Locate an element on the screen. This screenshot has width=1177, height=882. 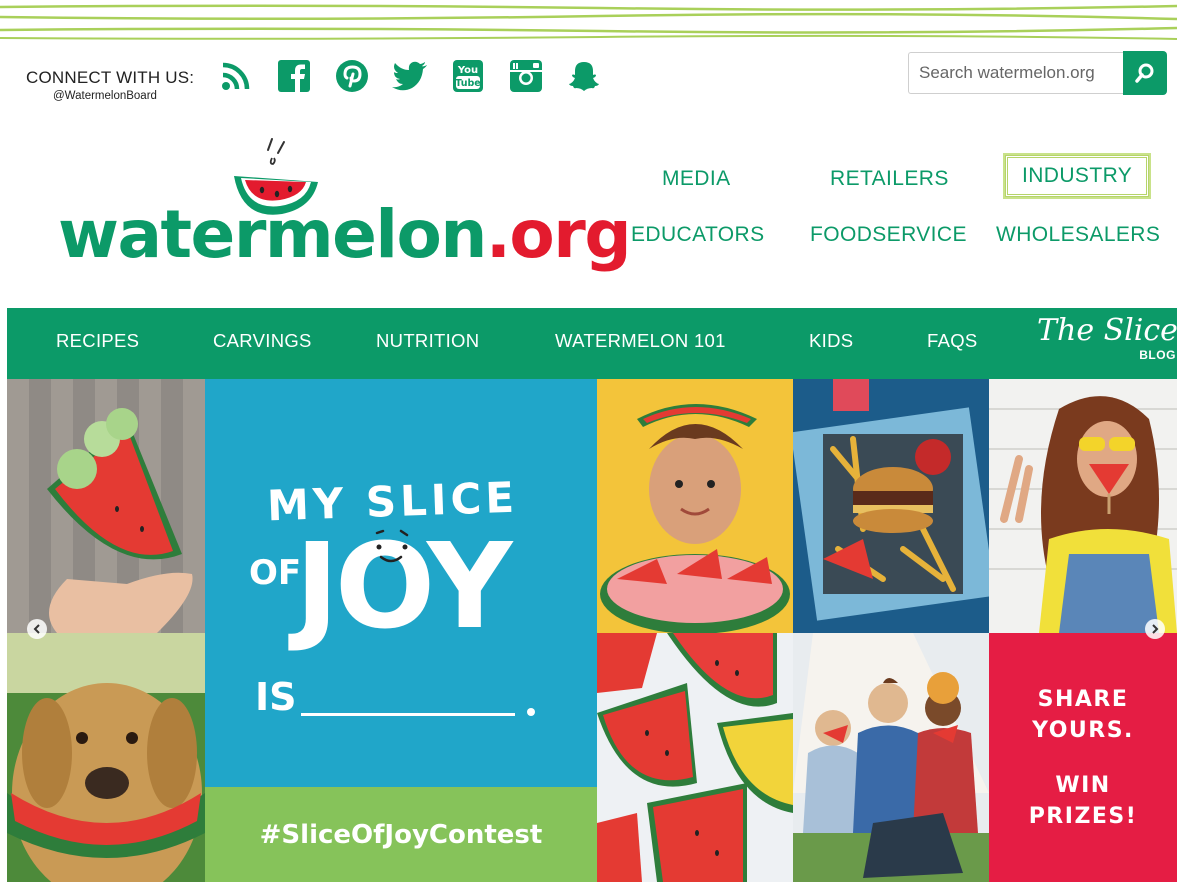
share-line1: SHARE is located at coordinates (1083, 699).